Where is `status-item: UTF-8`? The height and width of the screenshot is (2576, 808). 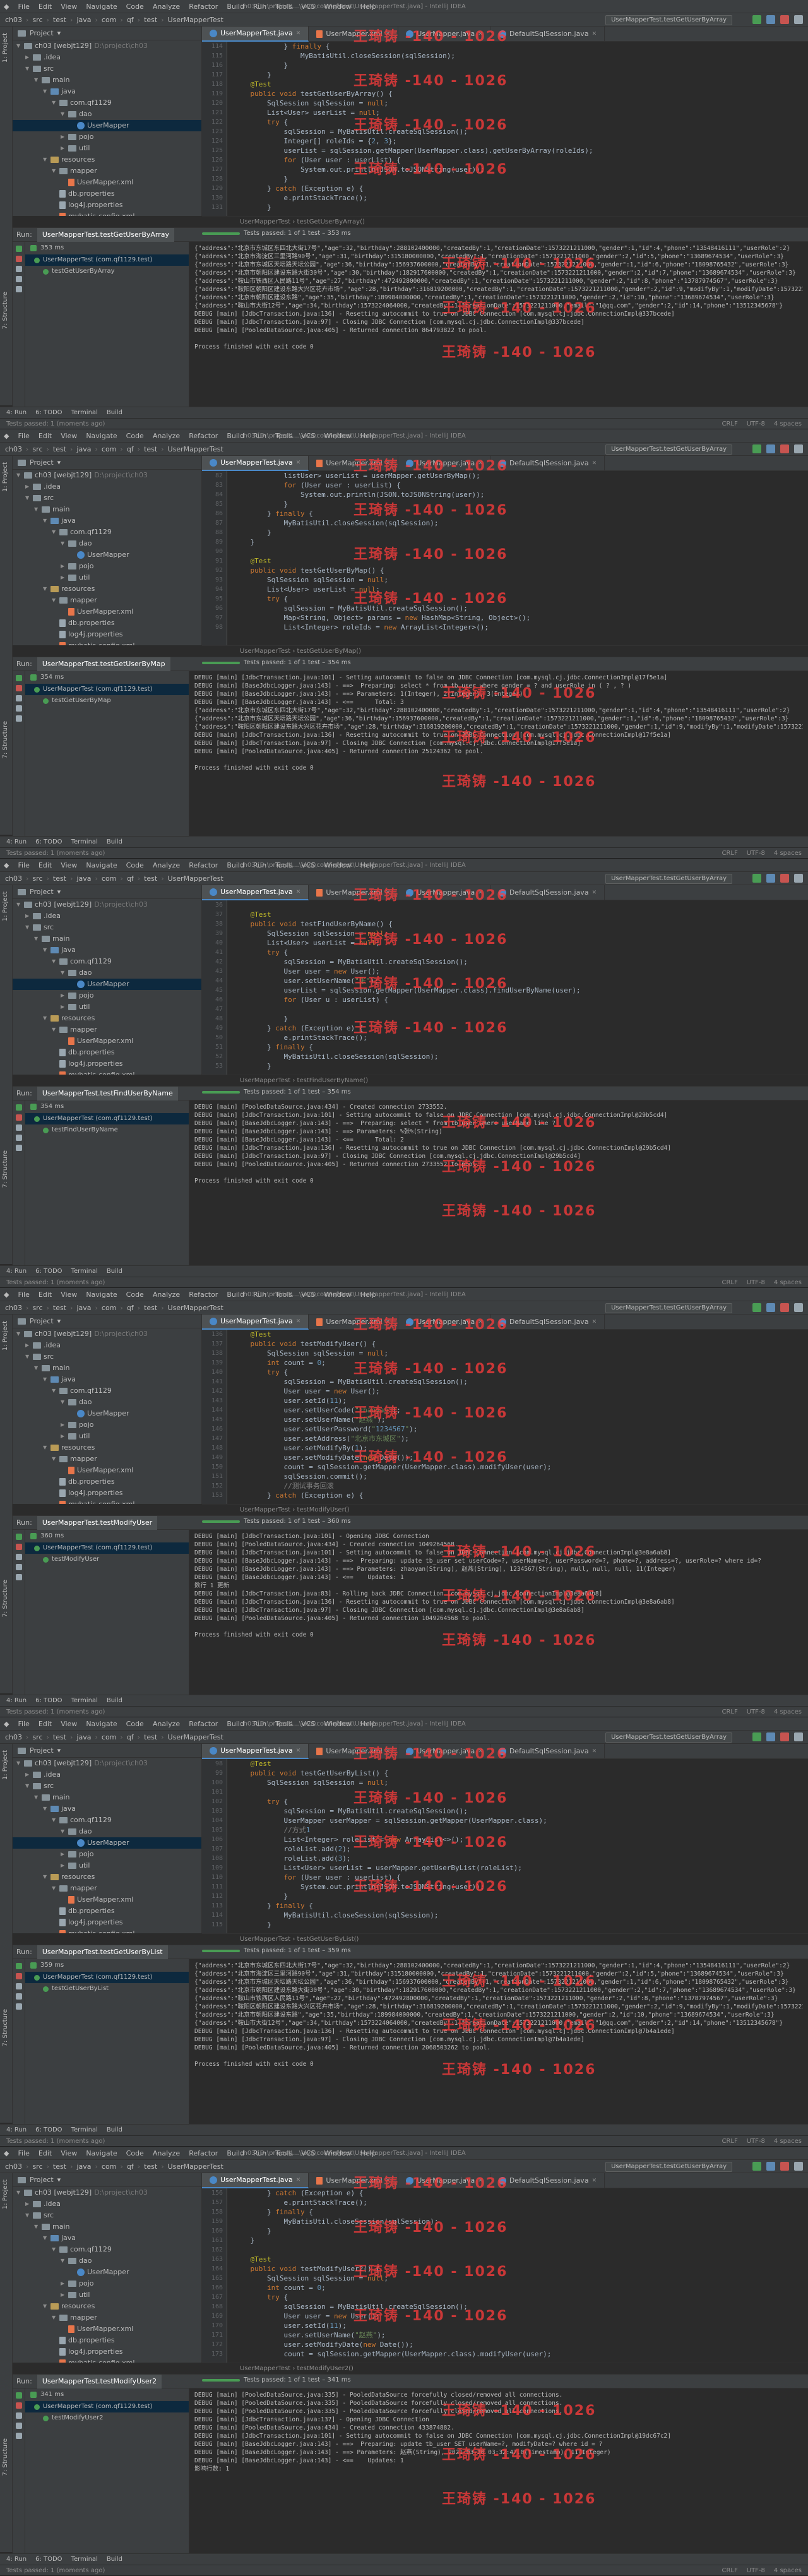
status-item: UTF-8 is located at coordinates (756, 424).